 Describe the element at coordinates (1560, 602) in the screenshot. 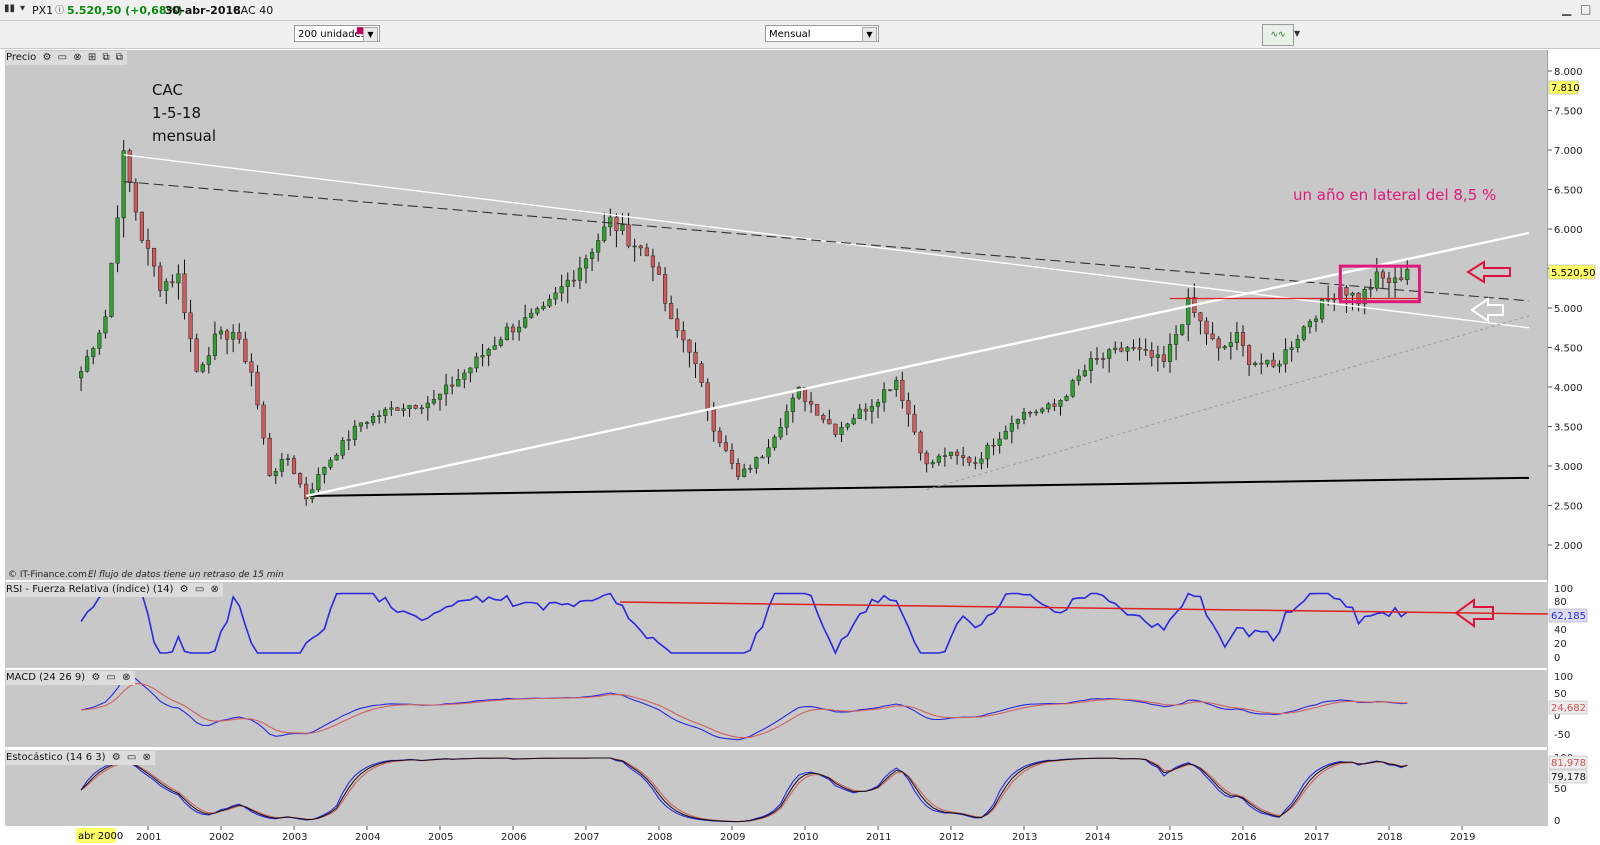

I see `indicator-tick-label: 80` at that location.